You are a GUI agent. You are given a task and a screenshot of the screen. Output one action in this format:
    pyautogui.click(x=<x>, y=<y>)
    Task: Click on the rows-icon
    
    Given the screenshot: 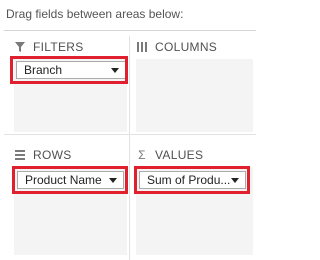 What is the action you would take?
    pyautogui.click(x=20, y=155)
    